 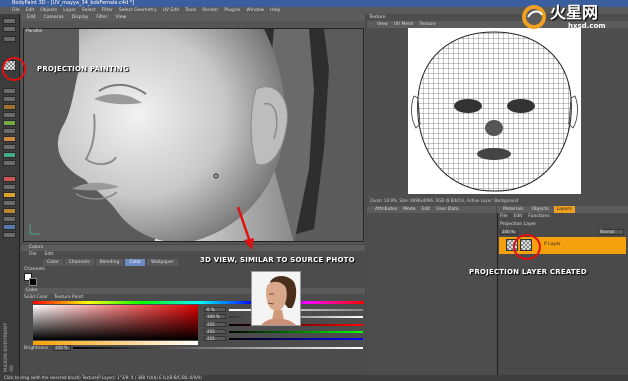 I want to click on viewport-menu-cameras: Cameras, so click(x=54, y=17).